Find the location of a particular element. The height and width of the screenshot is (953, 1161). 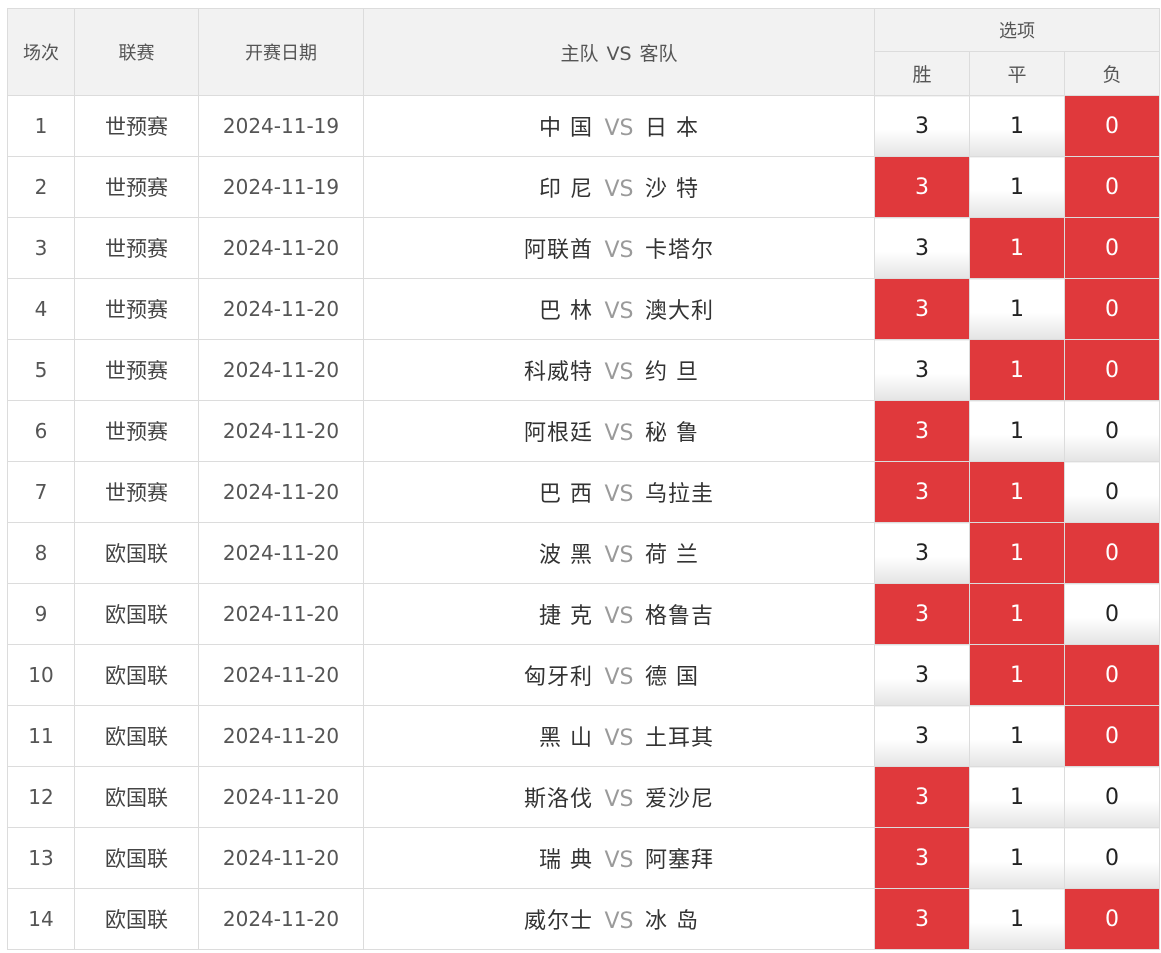

home-team: 阿联酋 is located at coordinates (558, 250).